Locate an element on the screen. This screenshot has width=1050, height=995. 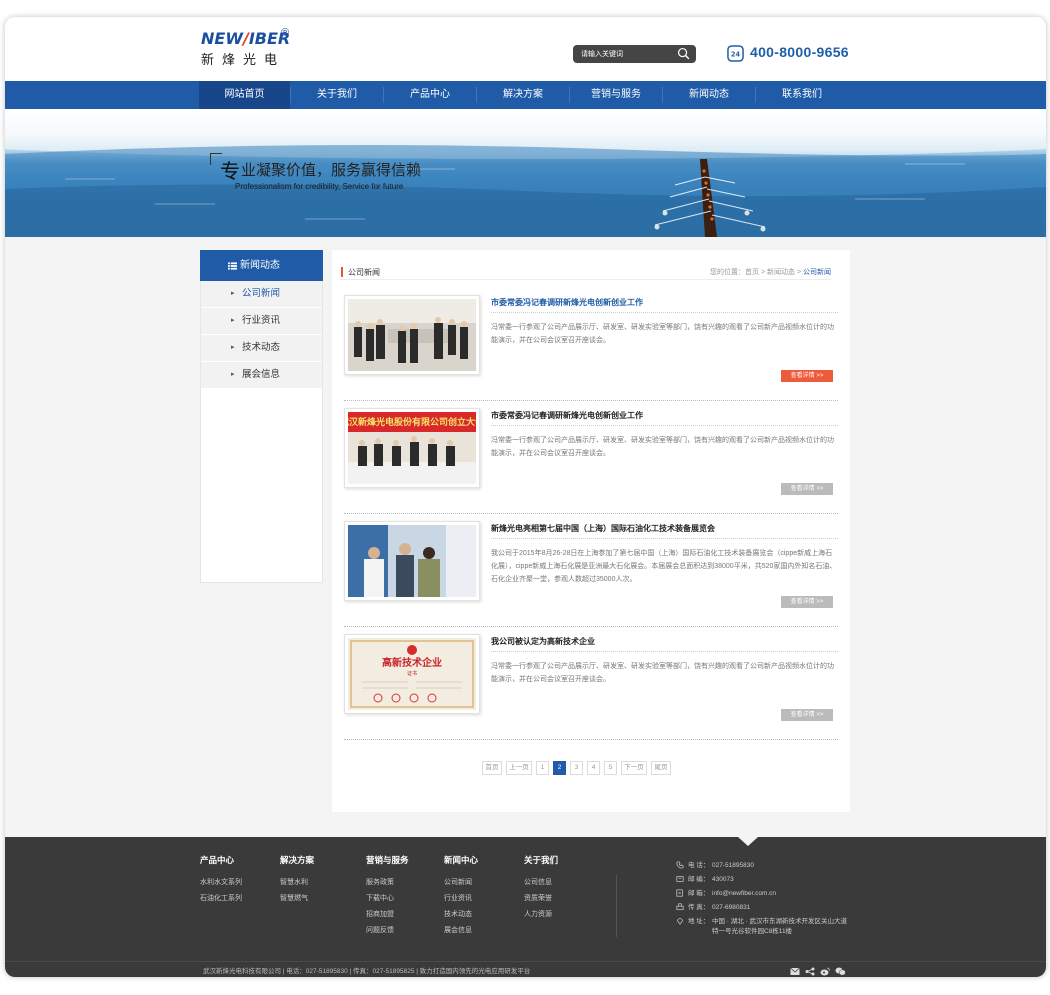
nav-marketing: 营销与服务 is located at coordinates (616, 95).